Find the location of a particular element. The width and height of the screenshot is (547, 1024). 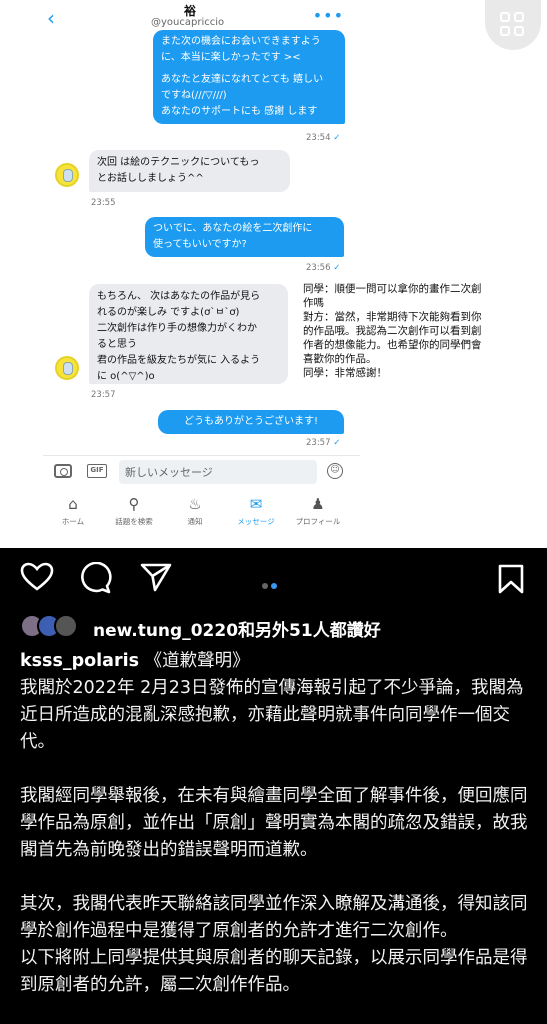

translation-line: 作者的想像能力。也希望你的同學們會 is located at coordinates (392, 345).